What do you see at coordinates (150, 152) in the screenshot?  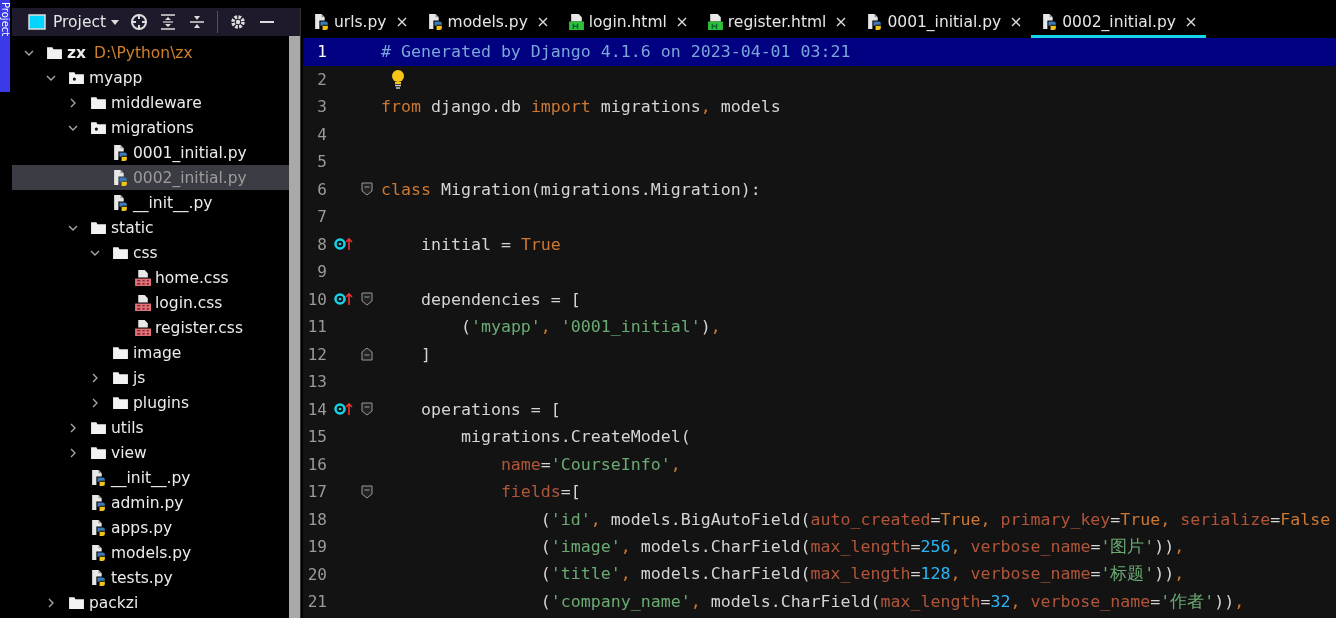 I see `tree-item: 0001_initial.py` at bounding box center [150, 152].